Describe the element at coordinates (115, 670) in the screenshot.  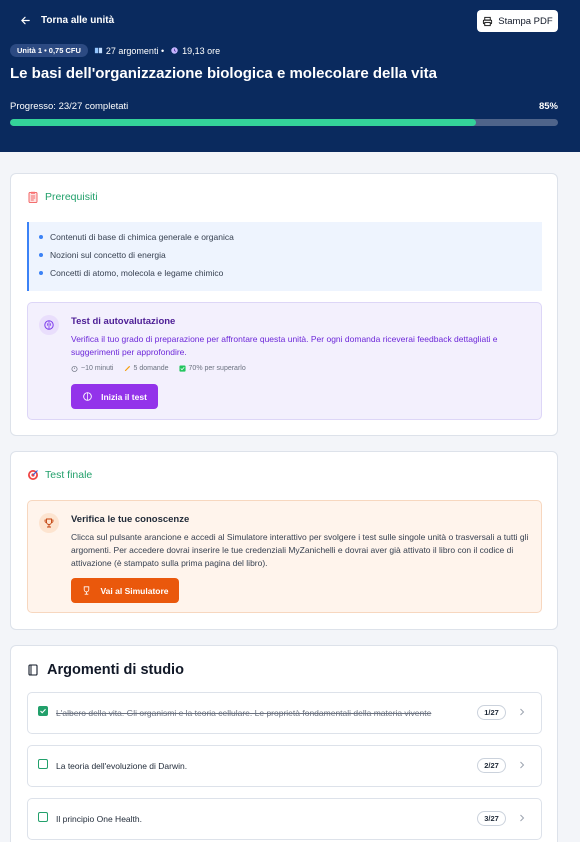
I see `topics-title: Argomenti di studio` at that location.